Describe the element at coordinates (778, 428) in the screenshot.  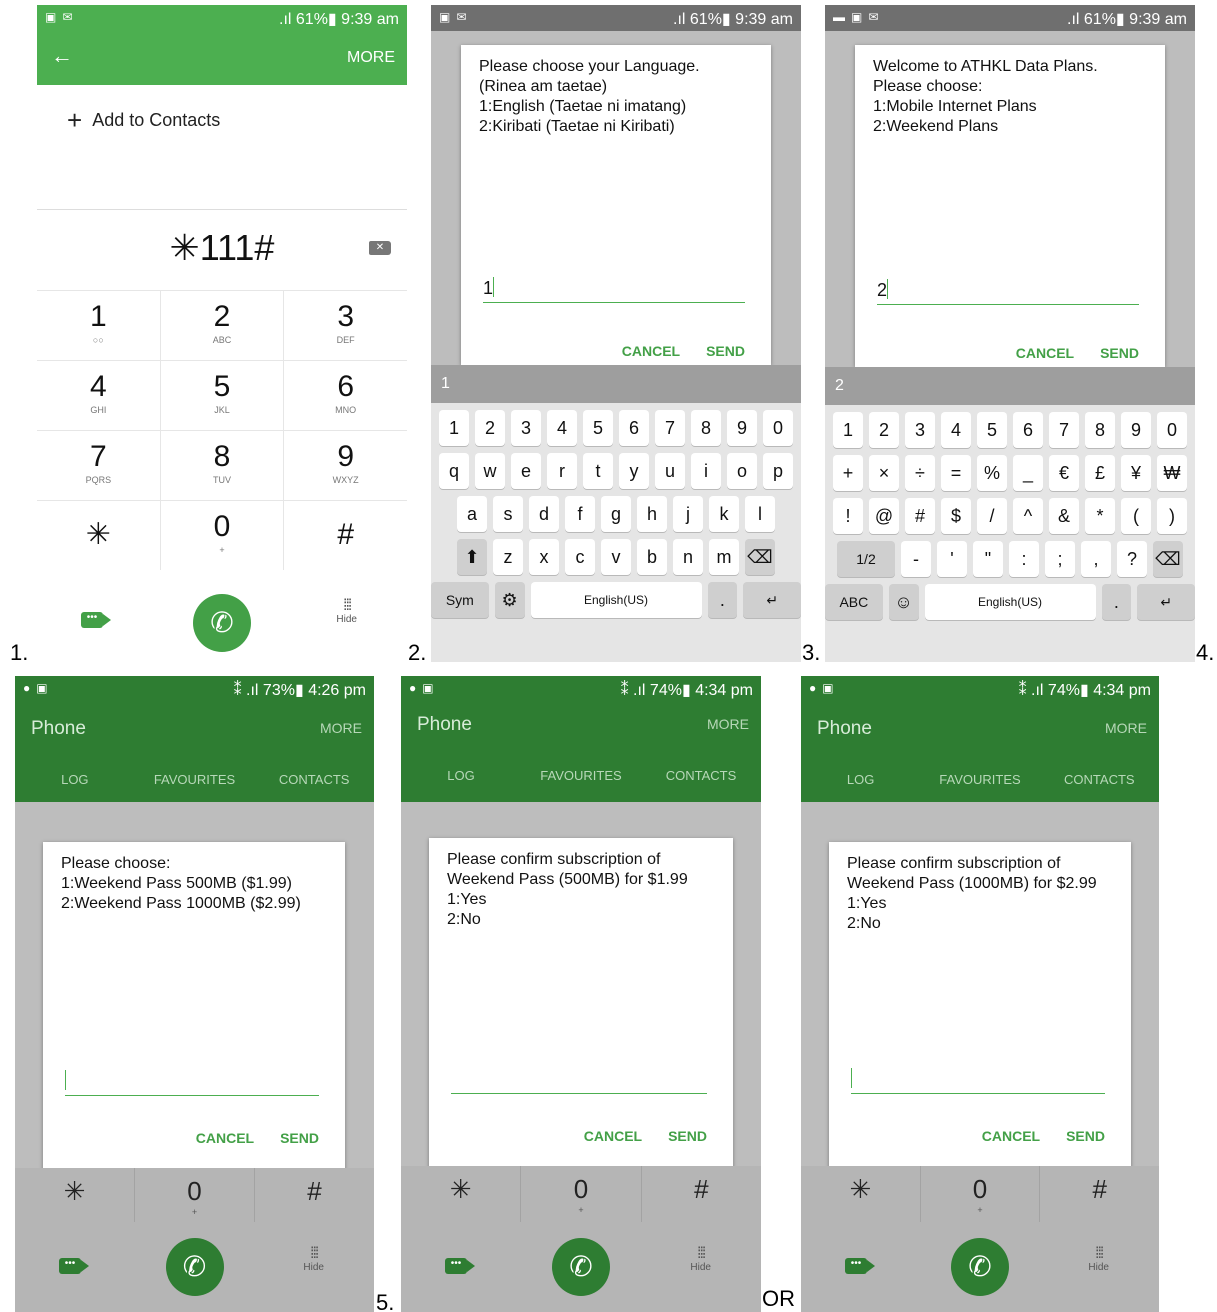
I see `keyboard-key: 0` at that location.